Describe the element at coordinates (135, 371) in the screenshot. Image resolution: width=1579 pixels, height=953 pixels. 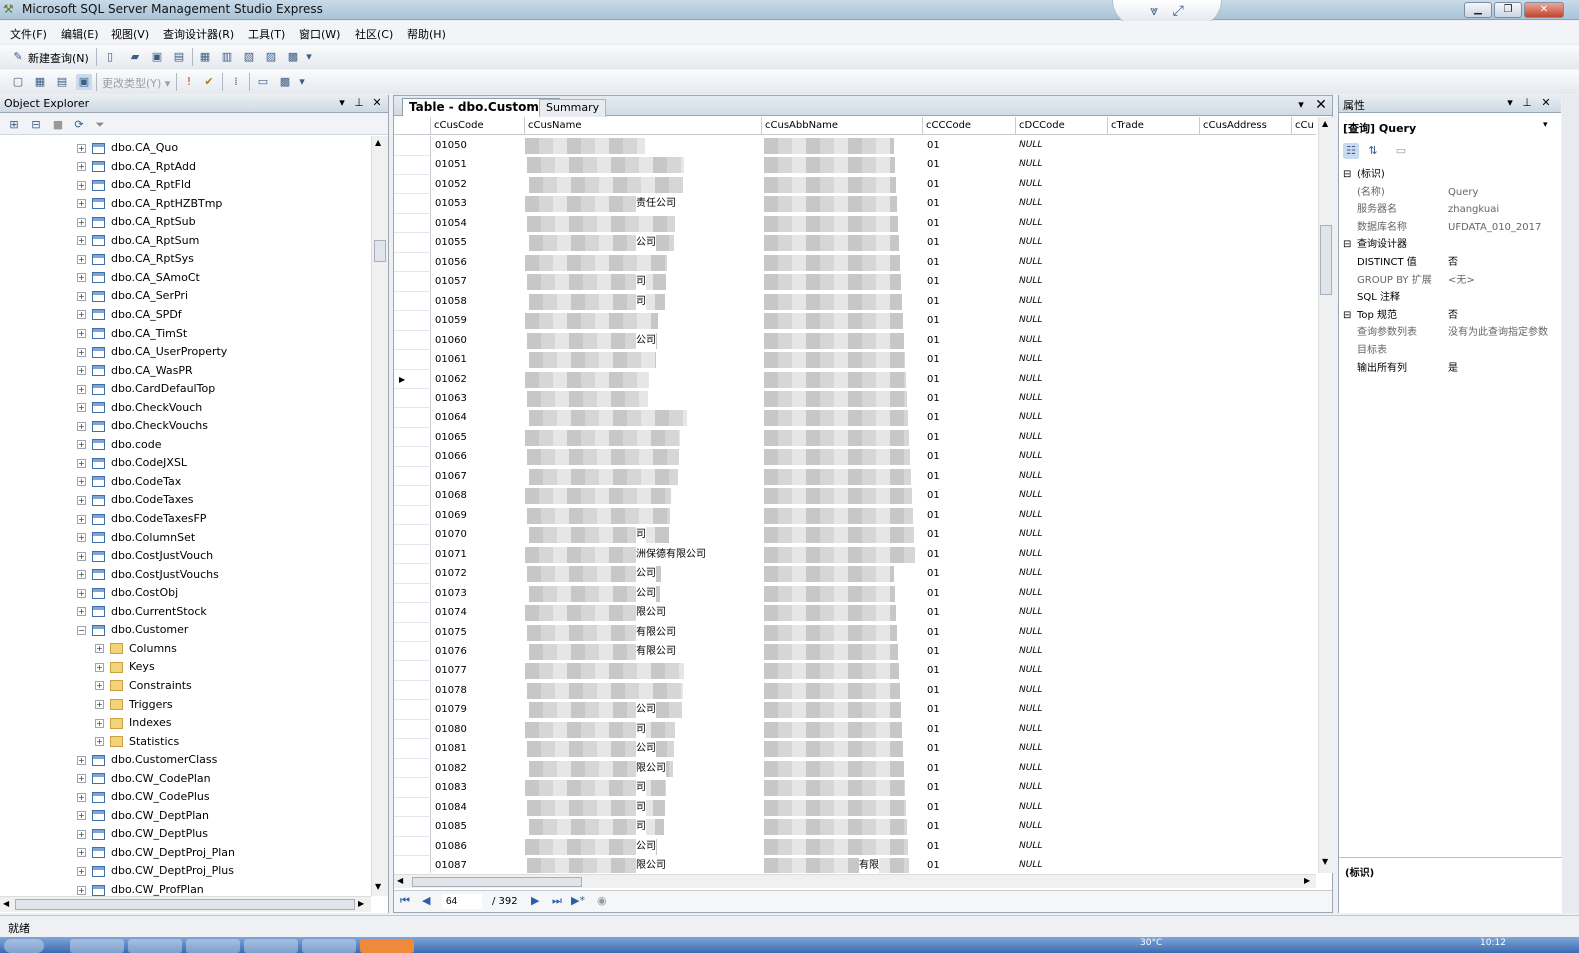
I see `tree-table-node: + dbo.CA_WasPR` at that location.